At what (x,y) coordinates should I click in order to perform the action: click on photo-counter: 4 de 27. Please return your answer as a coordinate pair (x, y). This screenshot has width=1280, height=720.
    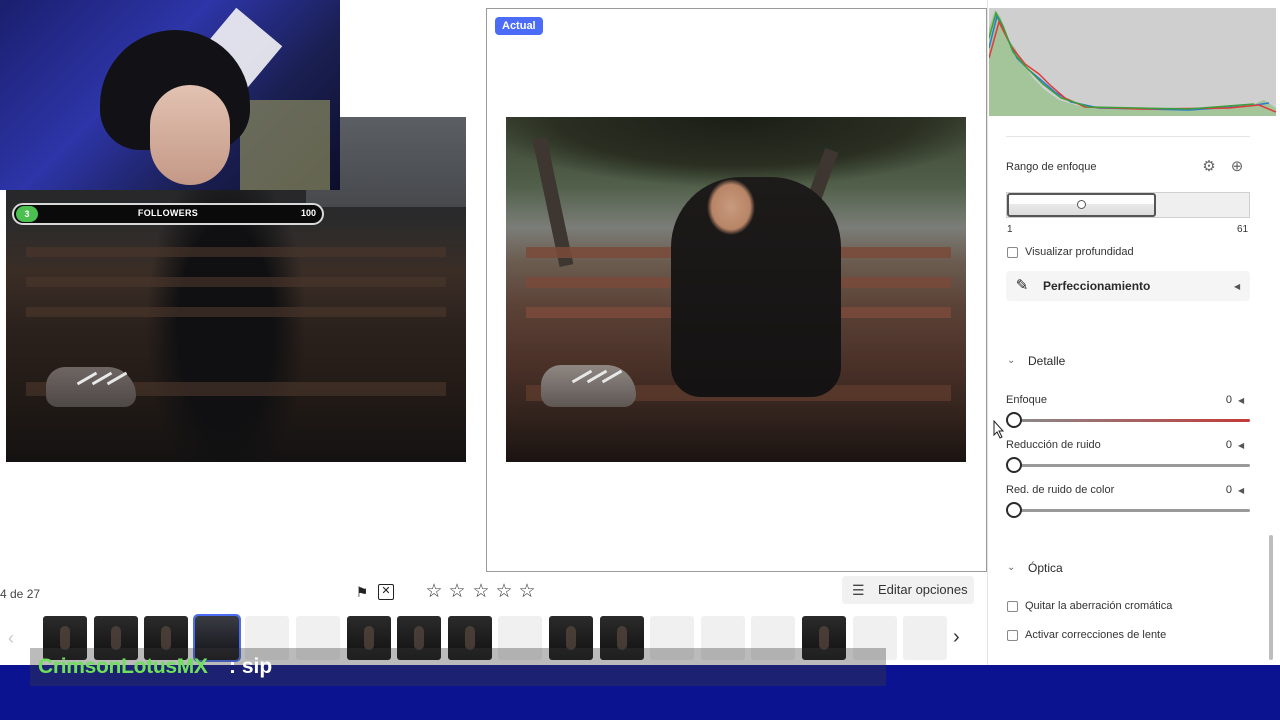
    Looking at the image, I should click on (20, 594).